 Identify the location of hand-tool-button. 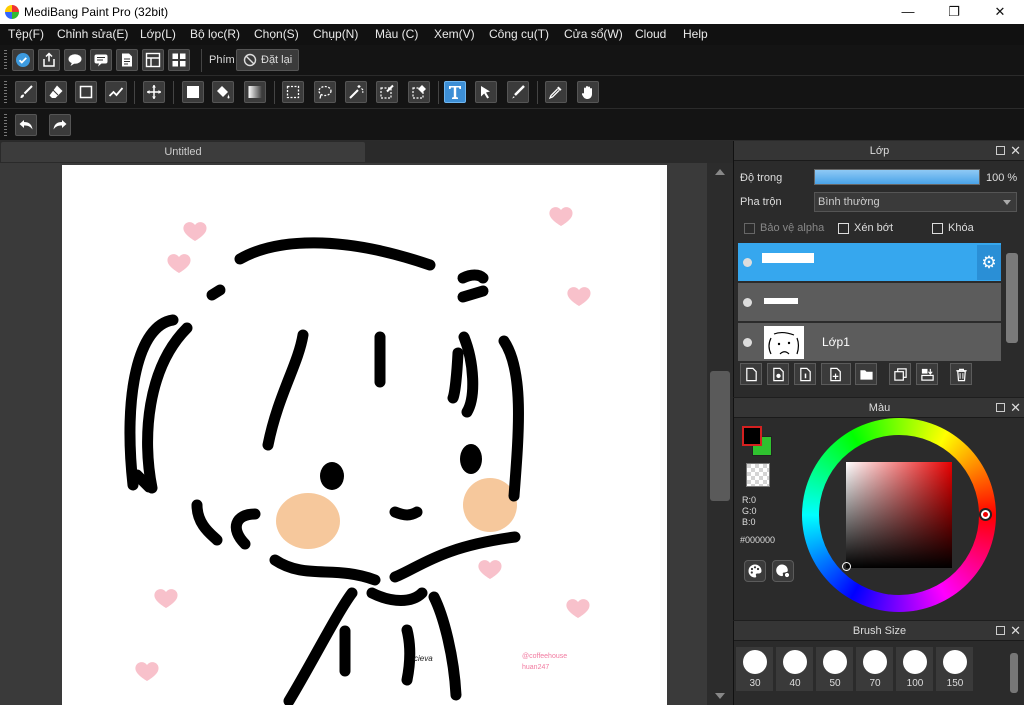
(588, 92).